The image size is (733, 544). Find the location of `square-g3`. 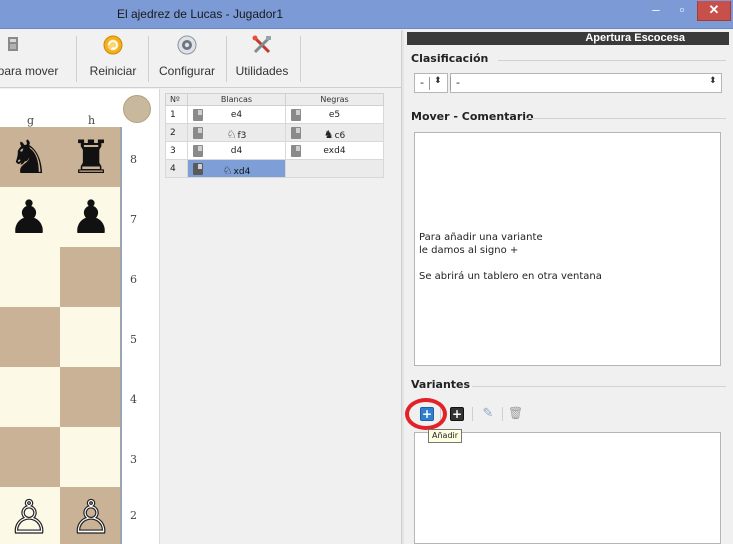

square-g3 is located at coordinates (30, 457).